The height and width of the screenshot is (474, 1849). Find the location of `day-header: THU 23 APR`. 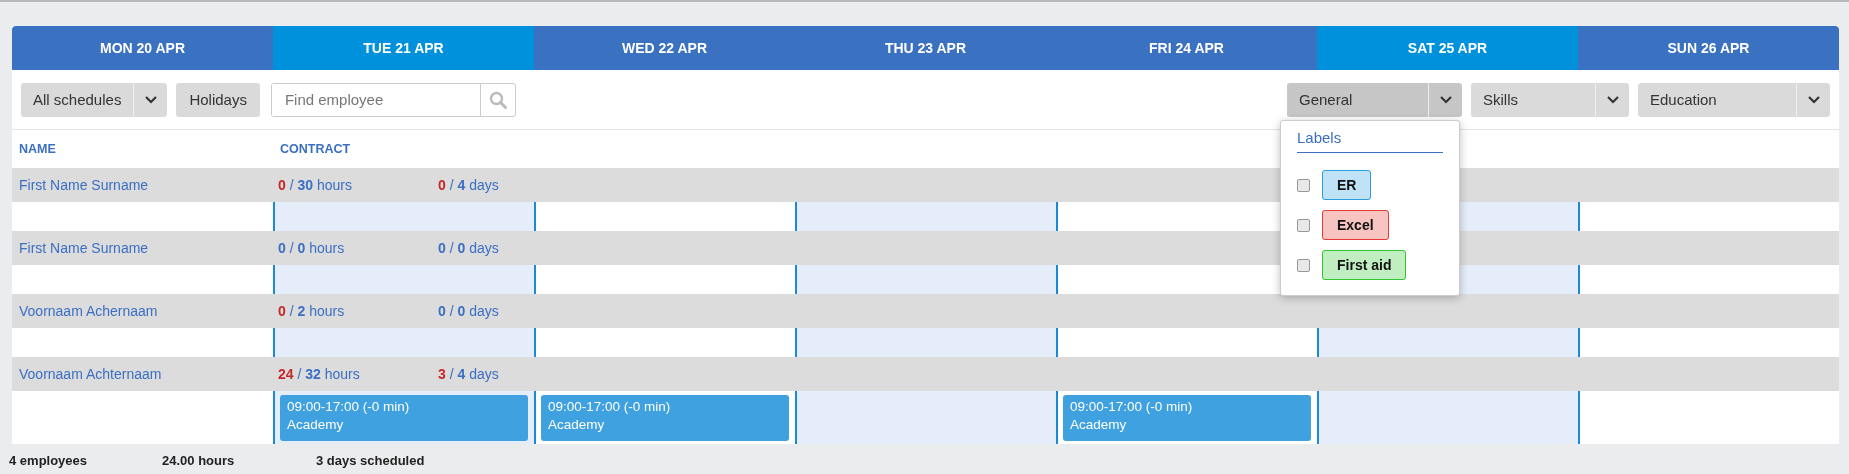

day-header: THU 23 APR is located at coordinates (925, 48).